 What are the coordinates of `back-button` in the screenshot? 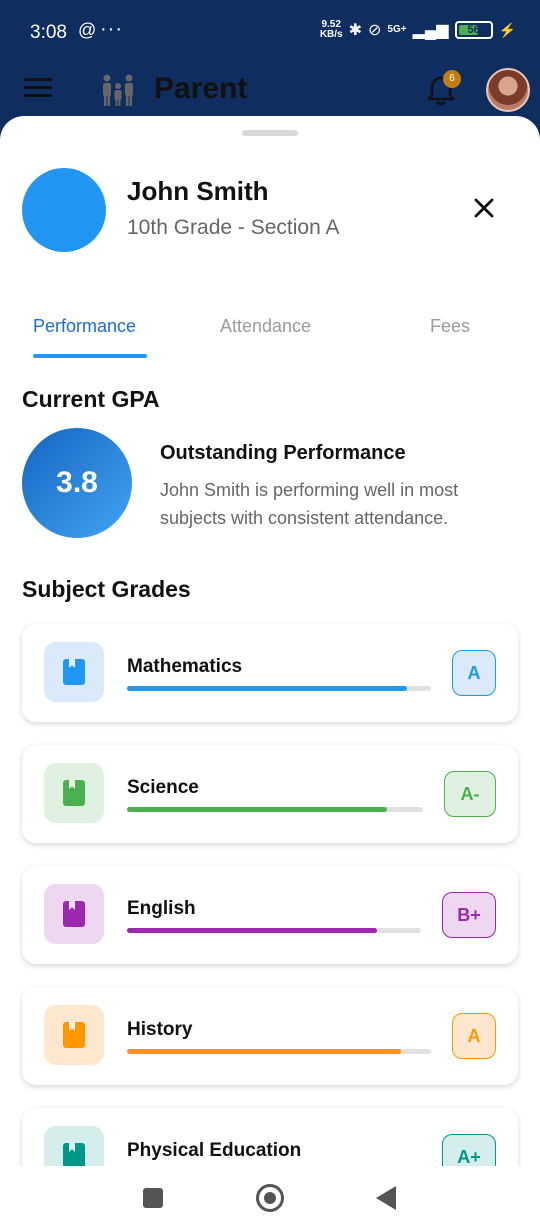 It's located at (386, 1198).